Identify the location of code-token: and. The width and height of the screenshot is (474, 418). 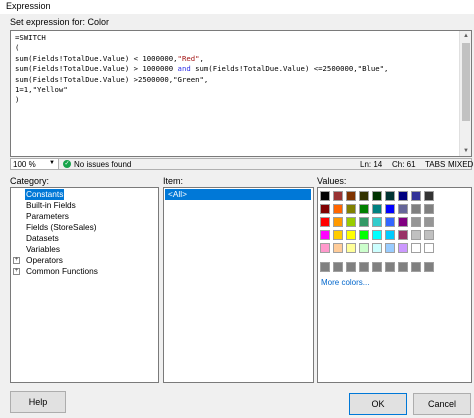
(184, 69).